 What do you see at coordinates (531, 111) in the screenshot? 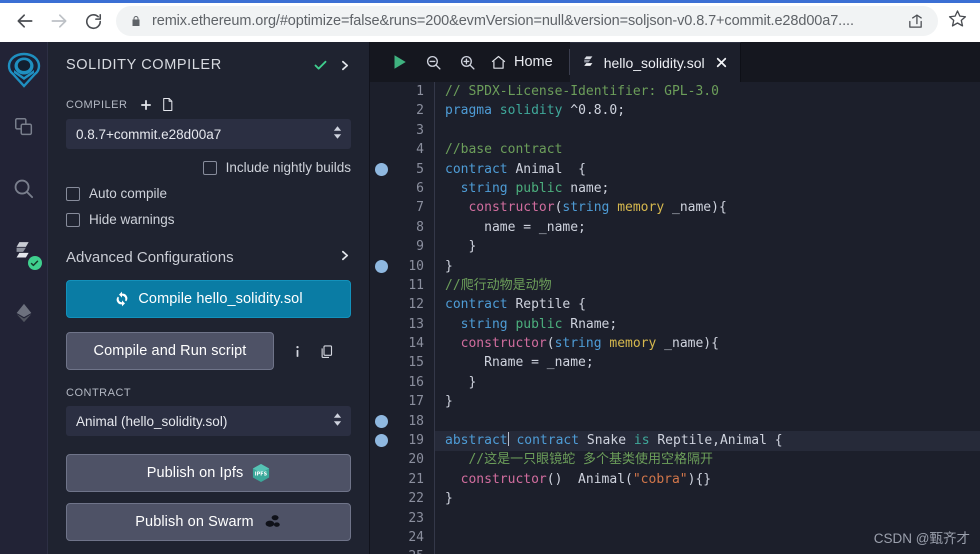
I see `code-token: solidity` at bounding box center [531, 111].